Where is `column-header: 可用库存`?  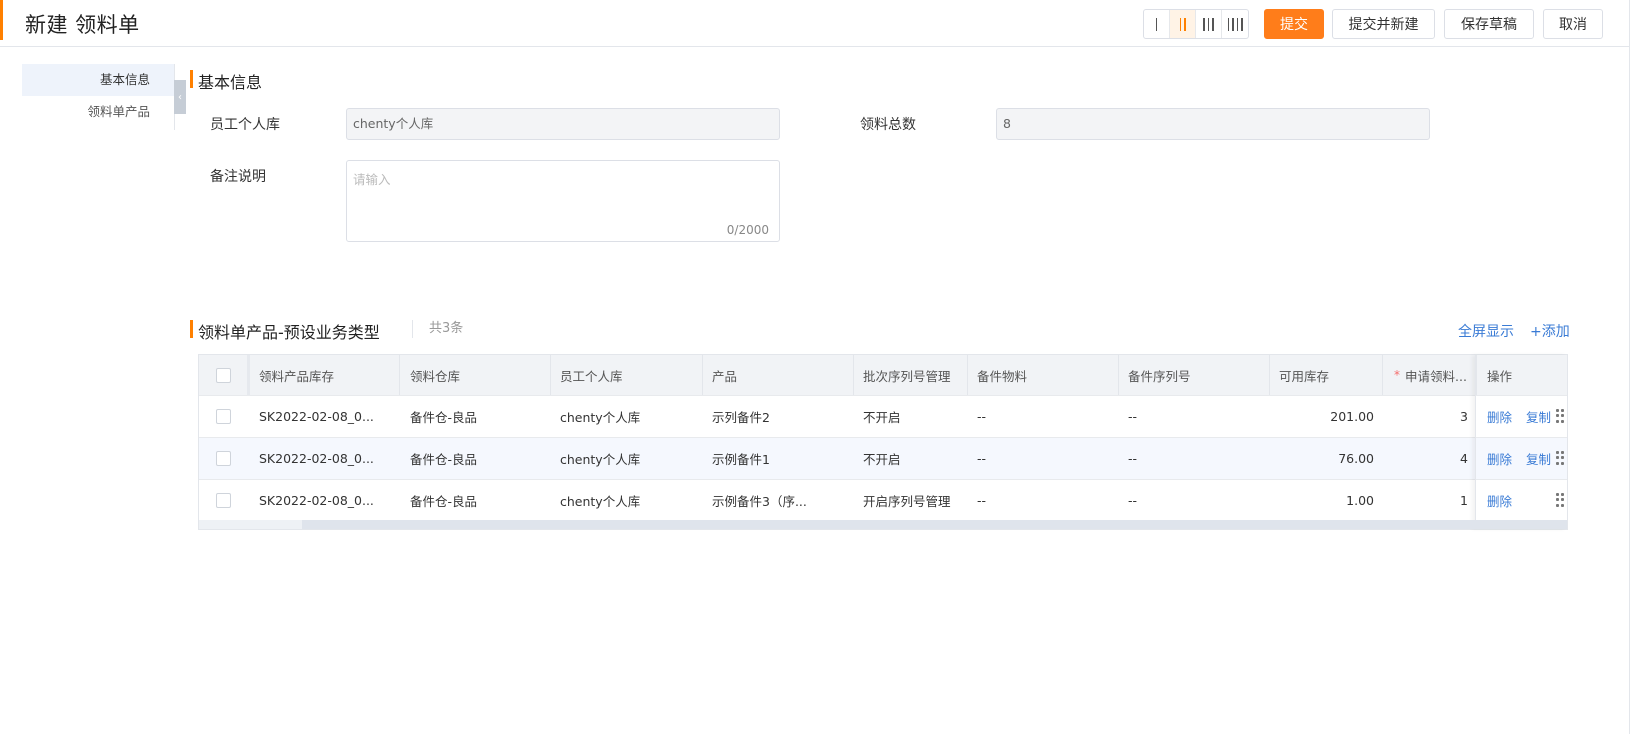 column-header: 可用库存 is located at coordinates (1326, 375).